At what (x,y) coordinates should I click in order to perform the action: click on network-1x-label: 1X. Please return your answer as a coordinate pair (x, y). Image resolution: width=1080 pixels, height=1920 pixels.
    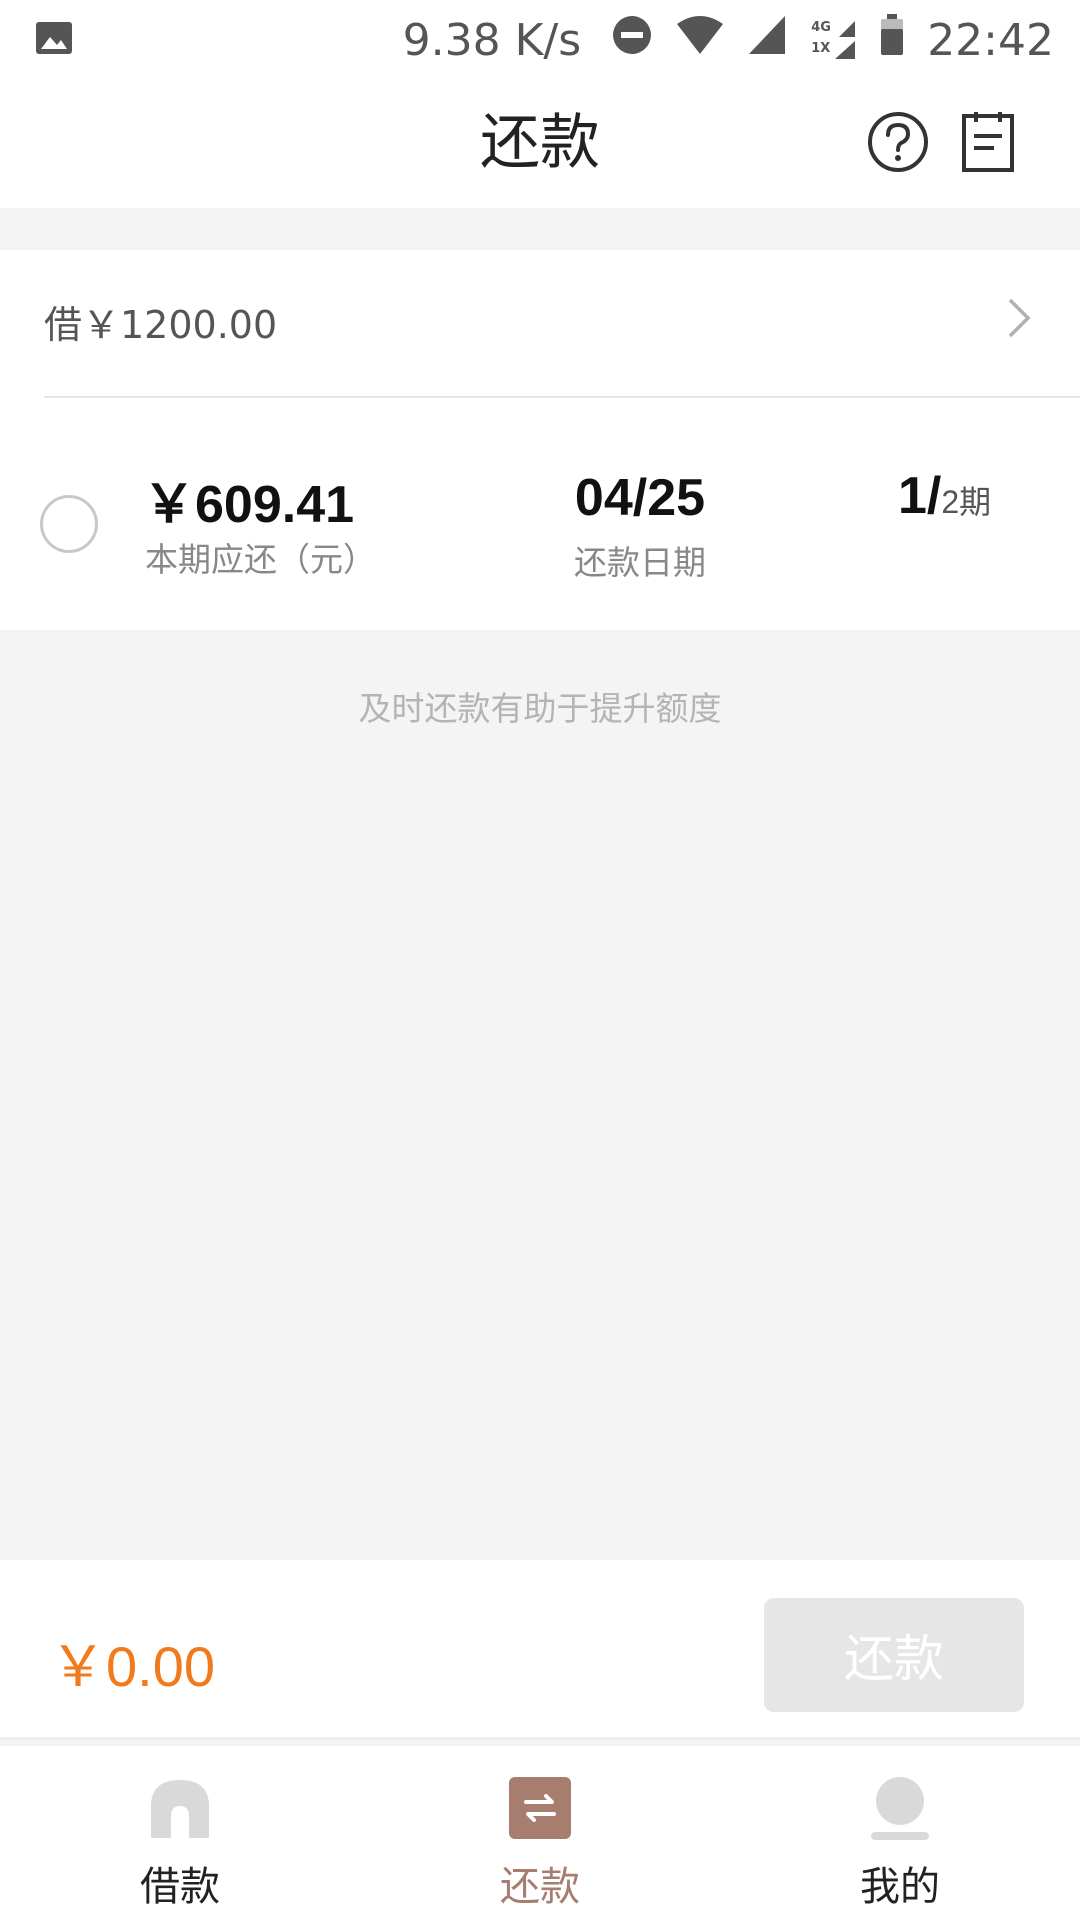
    Looking at the image, I should click on (821, 48).